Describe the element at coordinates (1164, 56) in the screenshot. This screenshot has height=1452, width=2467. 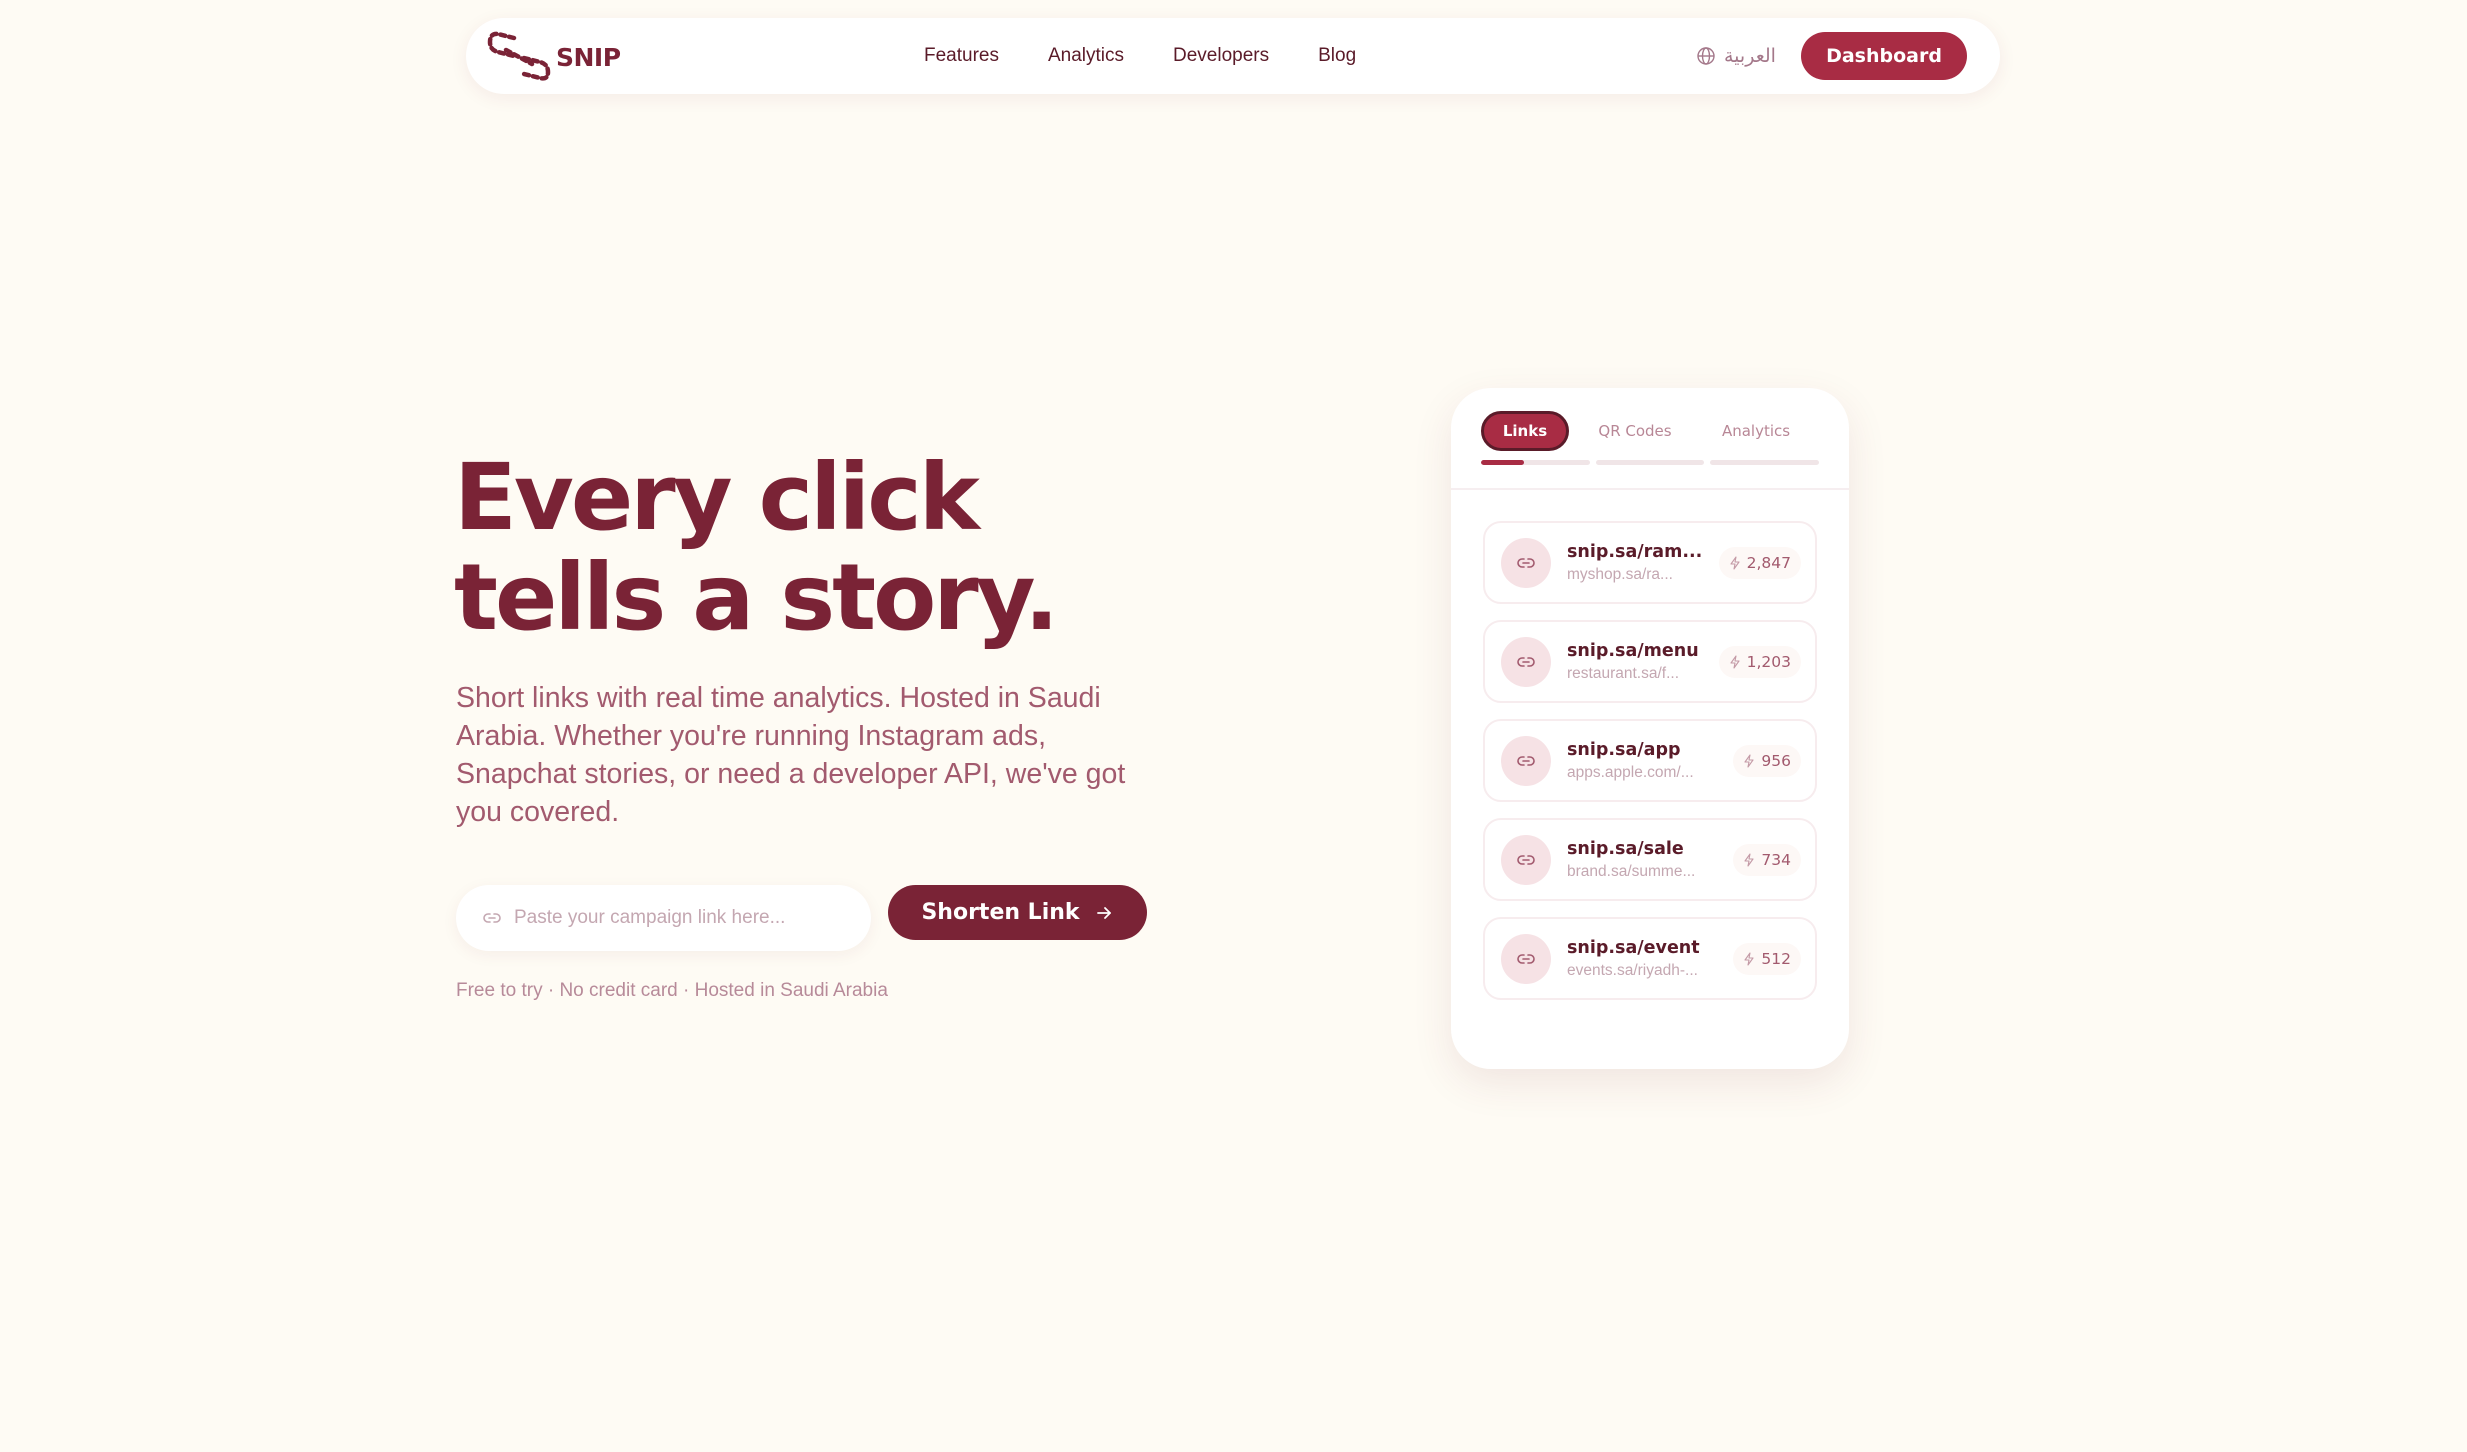
I see `nav-links: Features Analytics Developers Blog` at that location.